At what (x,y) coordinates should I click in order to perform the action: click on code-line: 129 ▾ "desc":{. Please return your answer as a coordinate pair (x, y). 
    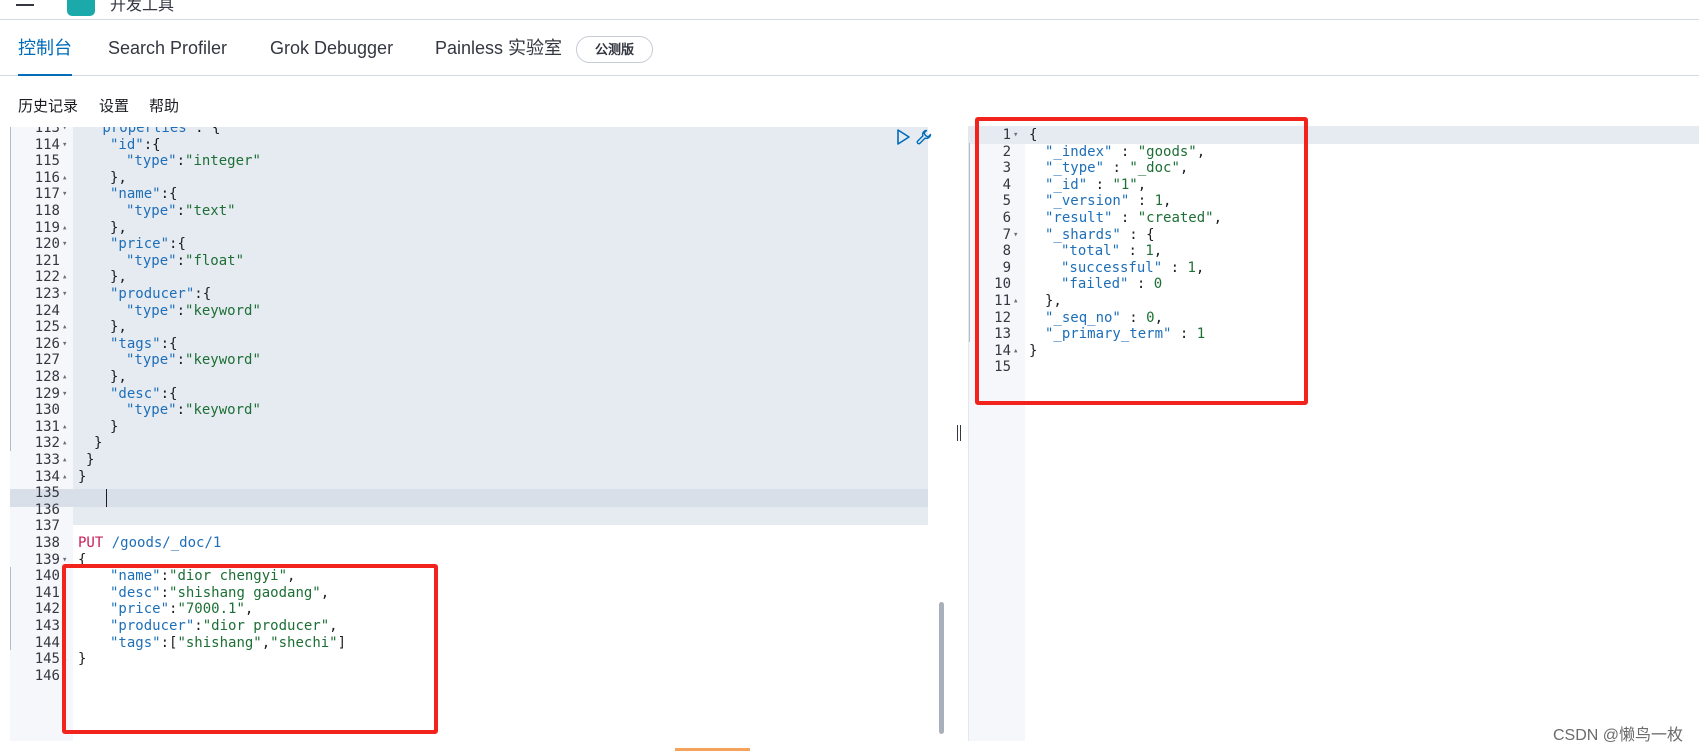
    Looking at the image, I should click on (469, 393).